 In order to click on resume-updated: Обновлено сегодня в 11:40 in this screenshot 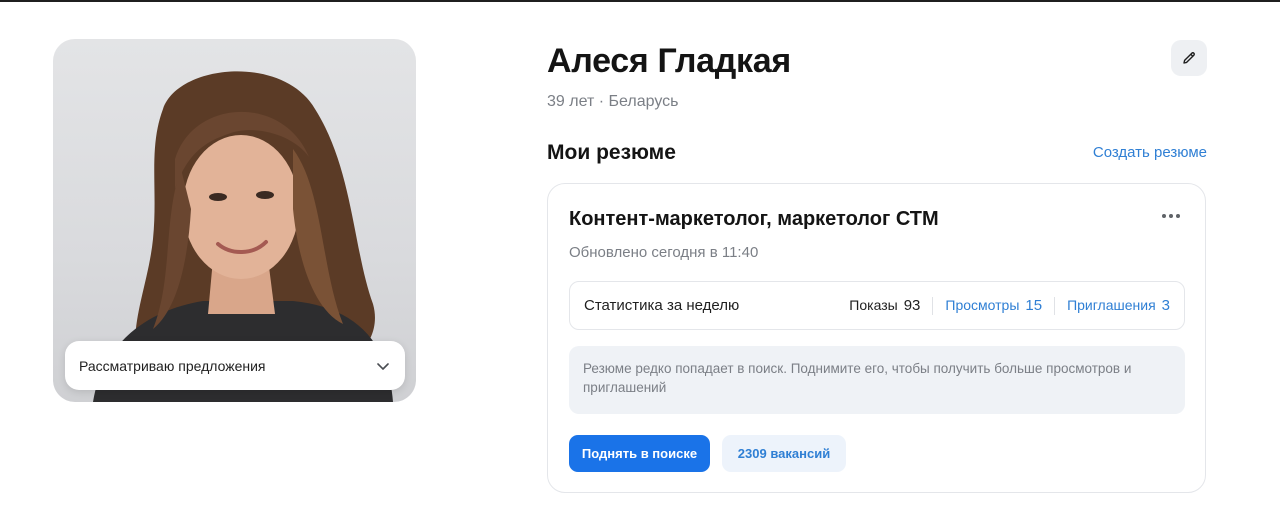, I will do `click(664, 252)`.